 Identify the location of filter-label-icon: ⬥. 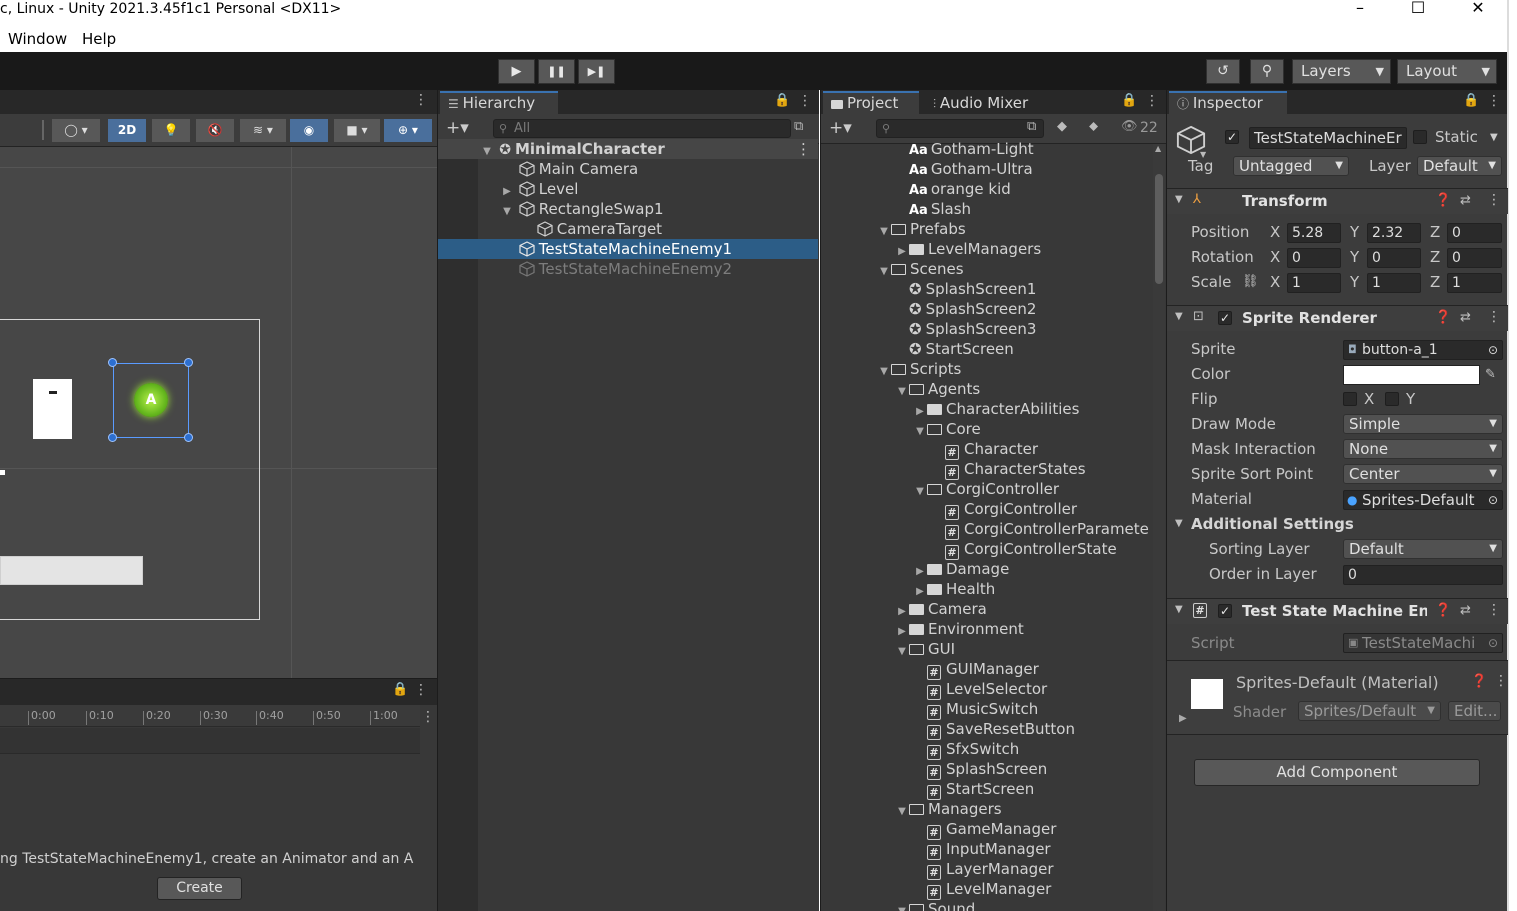
(1093, 126).